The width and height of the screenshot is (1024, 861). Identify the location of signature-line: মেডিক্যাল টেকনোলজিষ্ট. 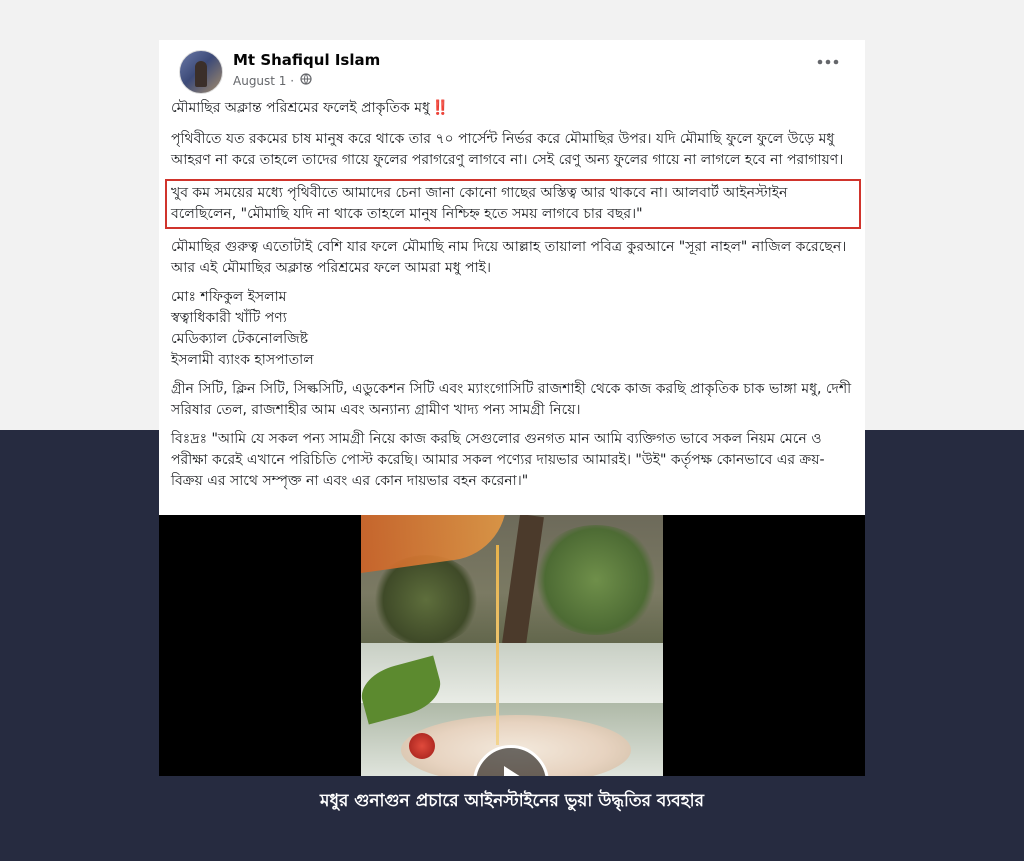
(240, 339).